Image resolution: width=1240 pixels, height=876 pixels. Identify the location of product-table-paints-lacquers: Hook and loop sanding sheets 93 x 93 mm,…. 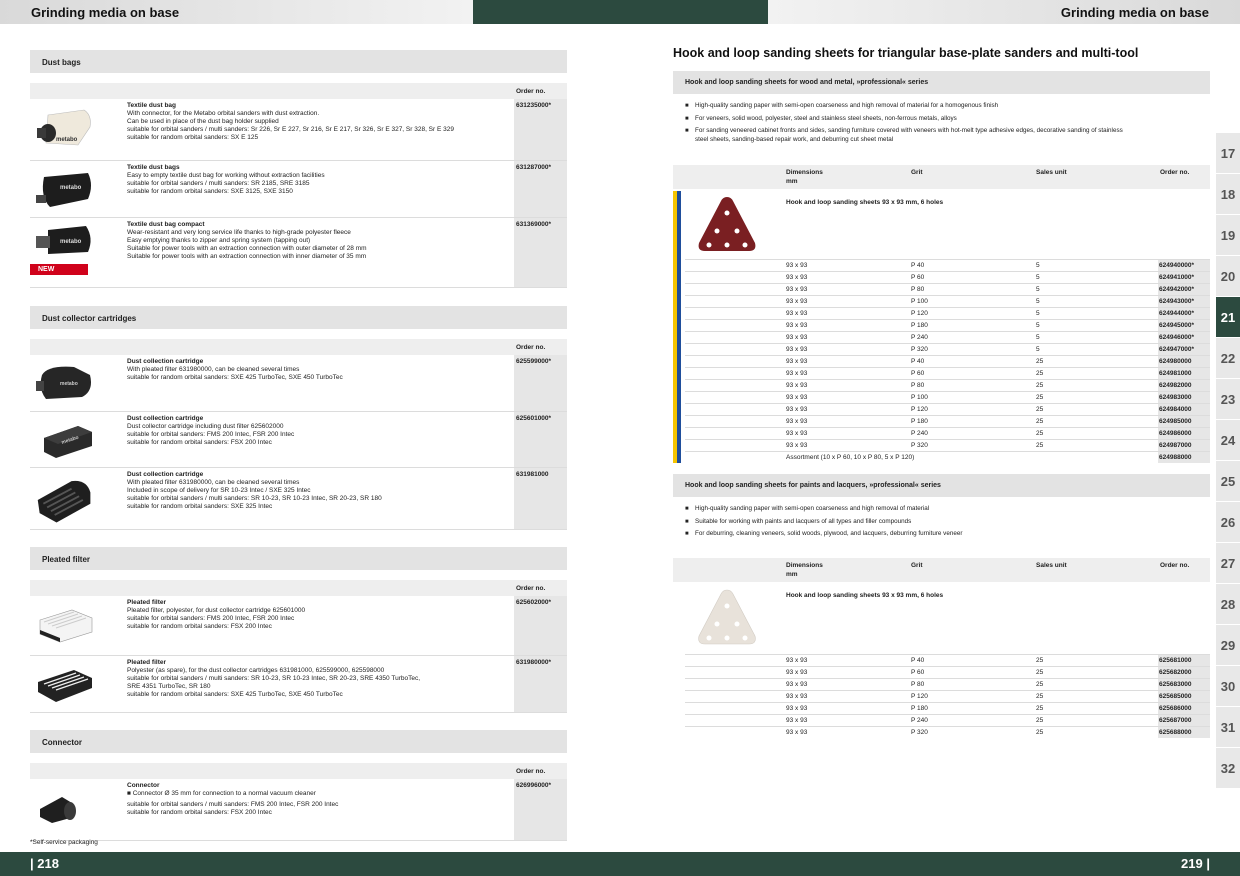
(941, 664).